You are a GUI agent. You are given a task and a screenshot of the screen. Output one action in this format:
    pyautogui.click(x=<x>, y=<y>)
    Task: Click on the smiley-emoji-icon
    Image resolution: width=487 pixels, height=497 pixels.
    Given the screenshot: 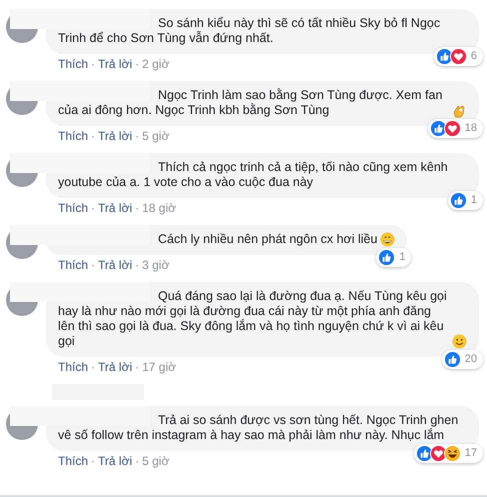 What is the action you would take?
    pyautogui.click(x=459, y=341)
    